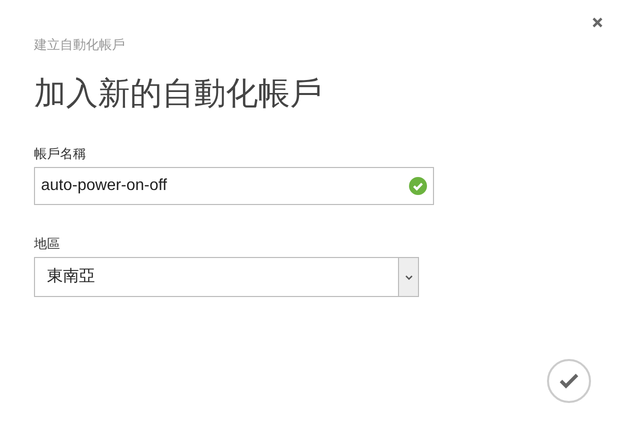 This screenshot has width=621, height=432. Describe the element at coordinates (234, 186) in the screenshot. I see `account-name-field: auto-power-on-off` at that location.